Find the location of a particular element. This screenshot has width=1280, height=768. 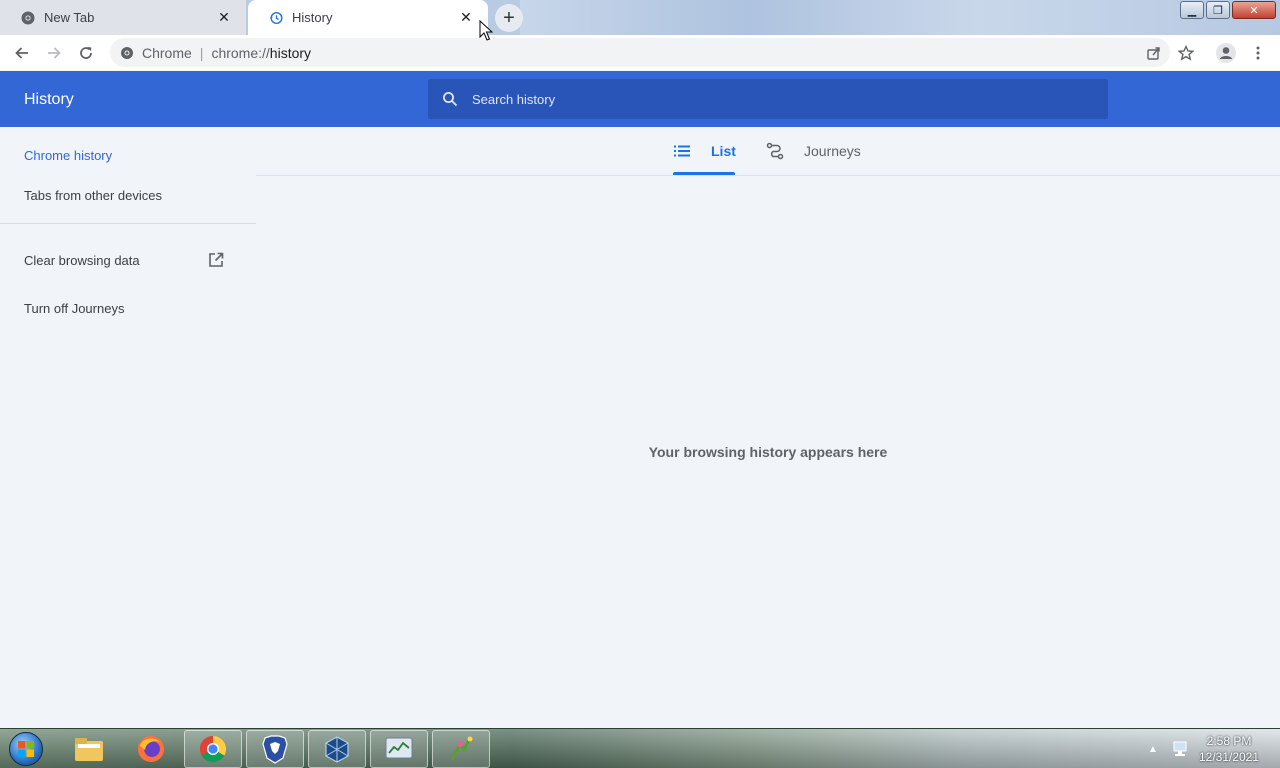

reload-button is located at coordinates (86, 53).